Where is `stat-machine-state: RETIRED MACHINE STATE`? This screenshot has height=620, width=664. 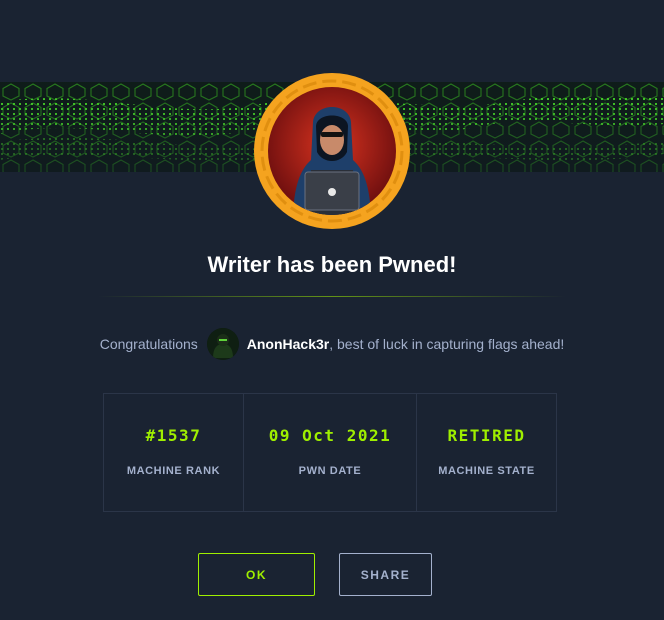
stat-machine-state: RETIRED MACHINE STATE is located at coordinates (486, 452).